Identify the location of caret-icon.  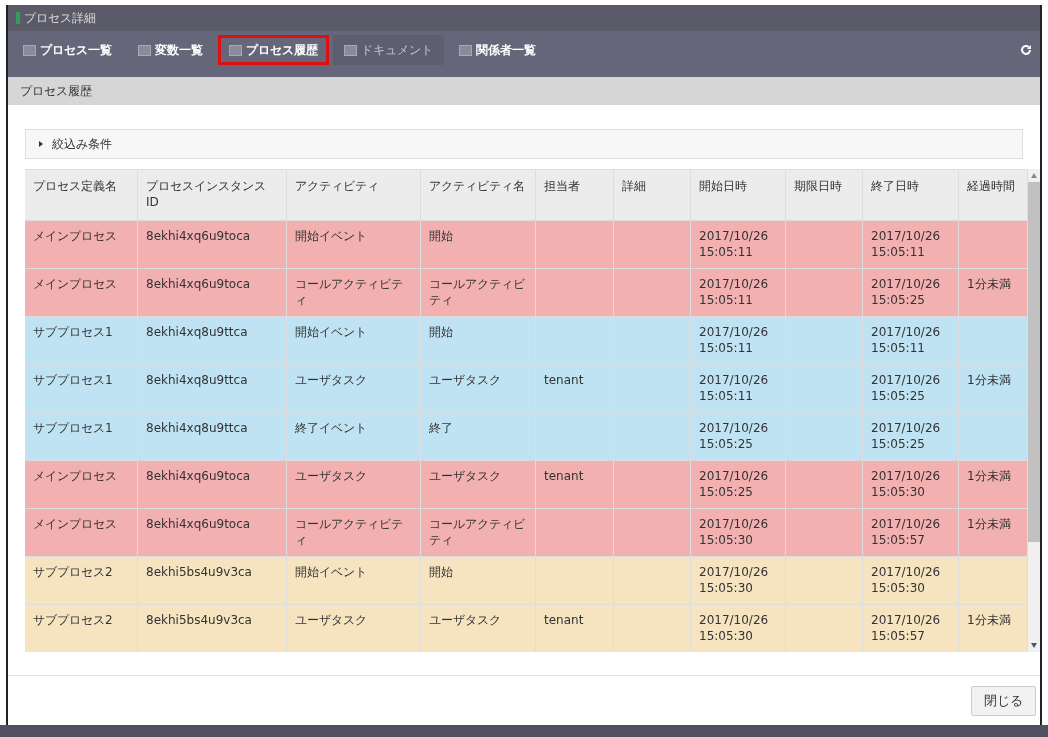
(41, 144).